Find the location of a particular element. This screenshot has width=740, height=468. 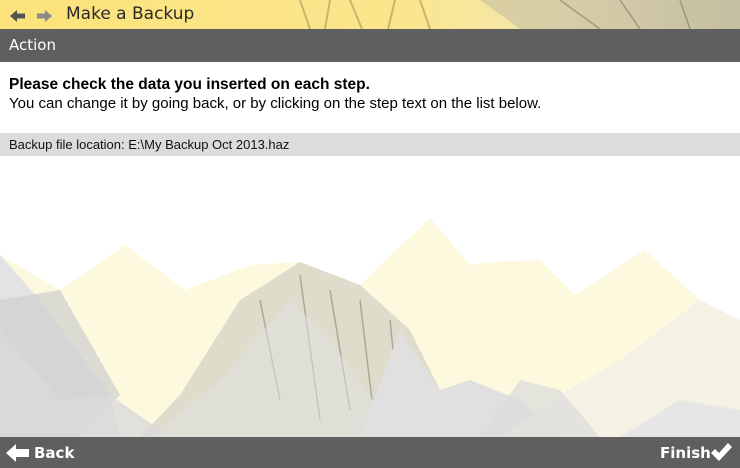

finish-button-label: Finish is located at coordinates (685, 453).